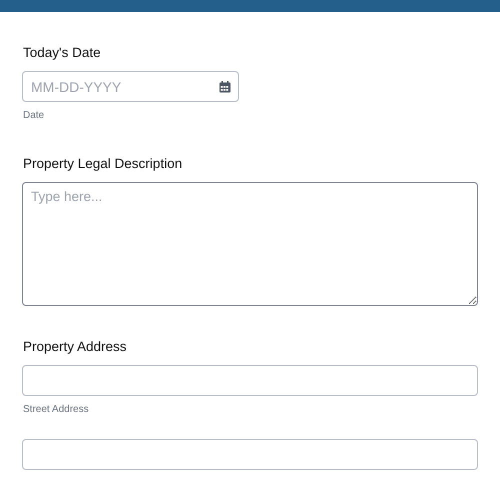  What do you see at coordinates (75, 346) in the screenshot?
I see `field-label: Property Address` at bounding box center [75, 346].